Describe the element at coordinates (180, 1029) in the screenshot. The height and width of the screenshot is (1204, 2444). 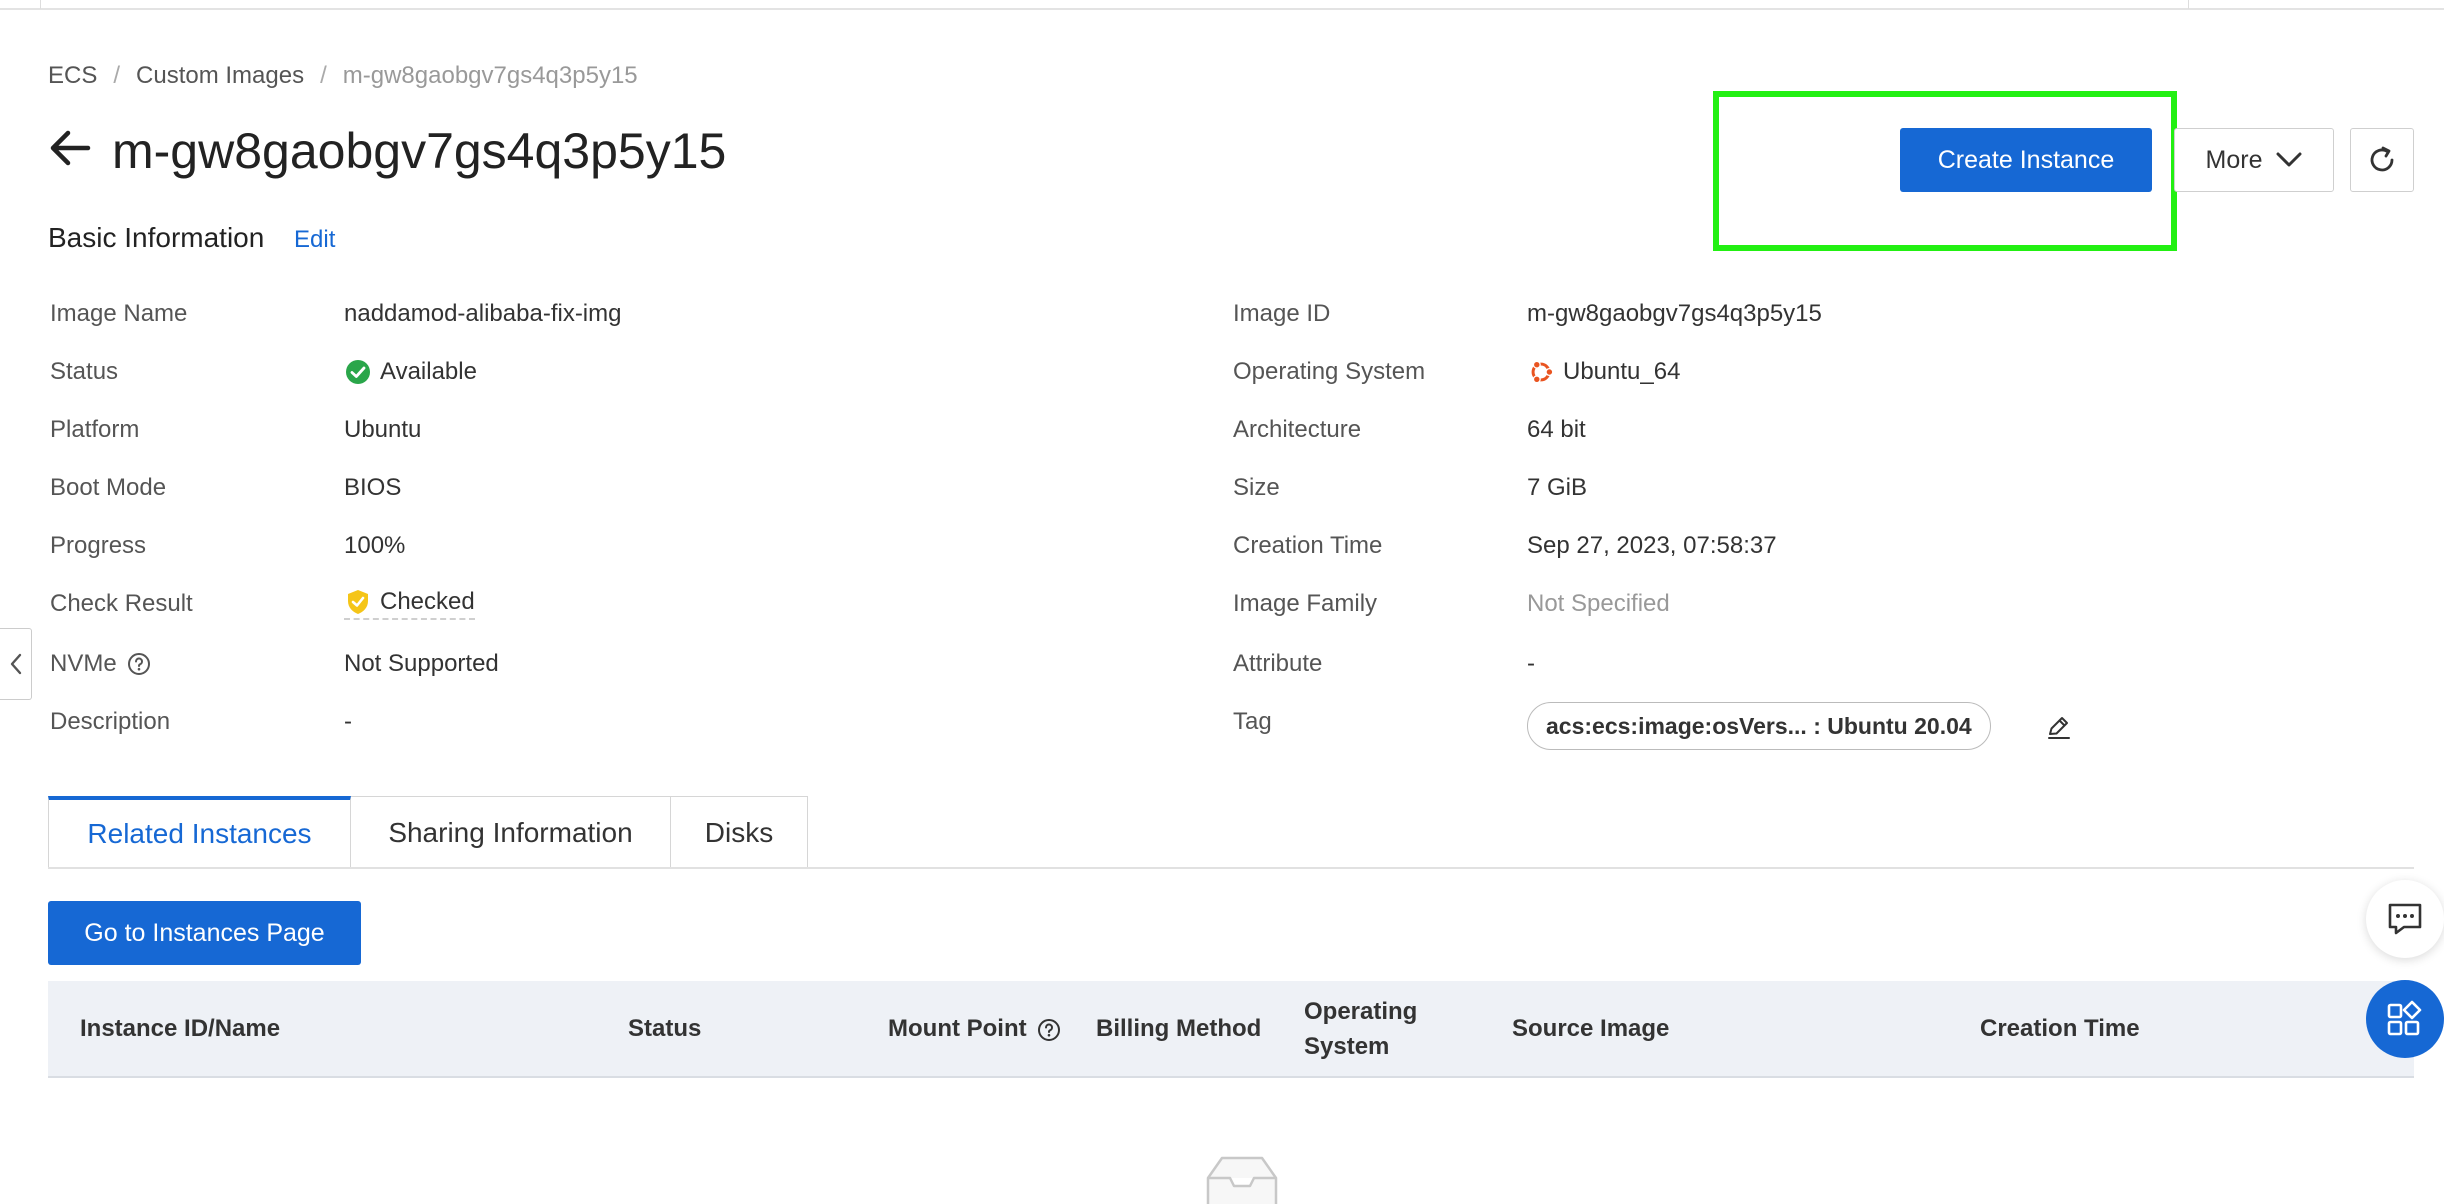
I see `column-instance-id: Instance ID/Name` at that location.